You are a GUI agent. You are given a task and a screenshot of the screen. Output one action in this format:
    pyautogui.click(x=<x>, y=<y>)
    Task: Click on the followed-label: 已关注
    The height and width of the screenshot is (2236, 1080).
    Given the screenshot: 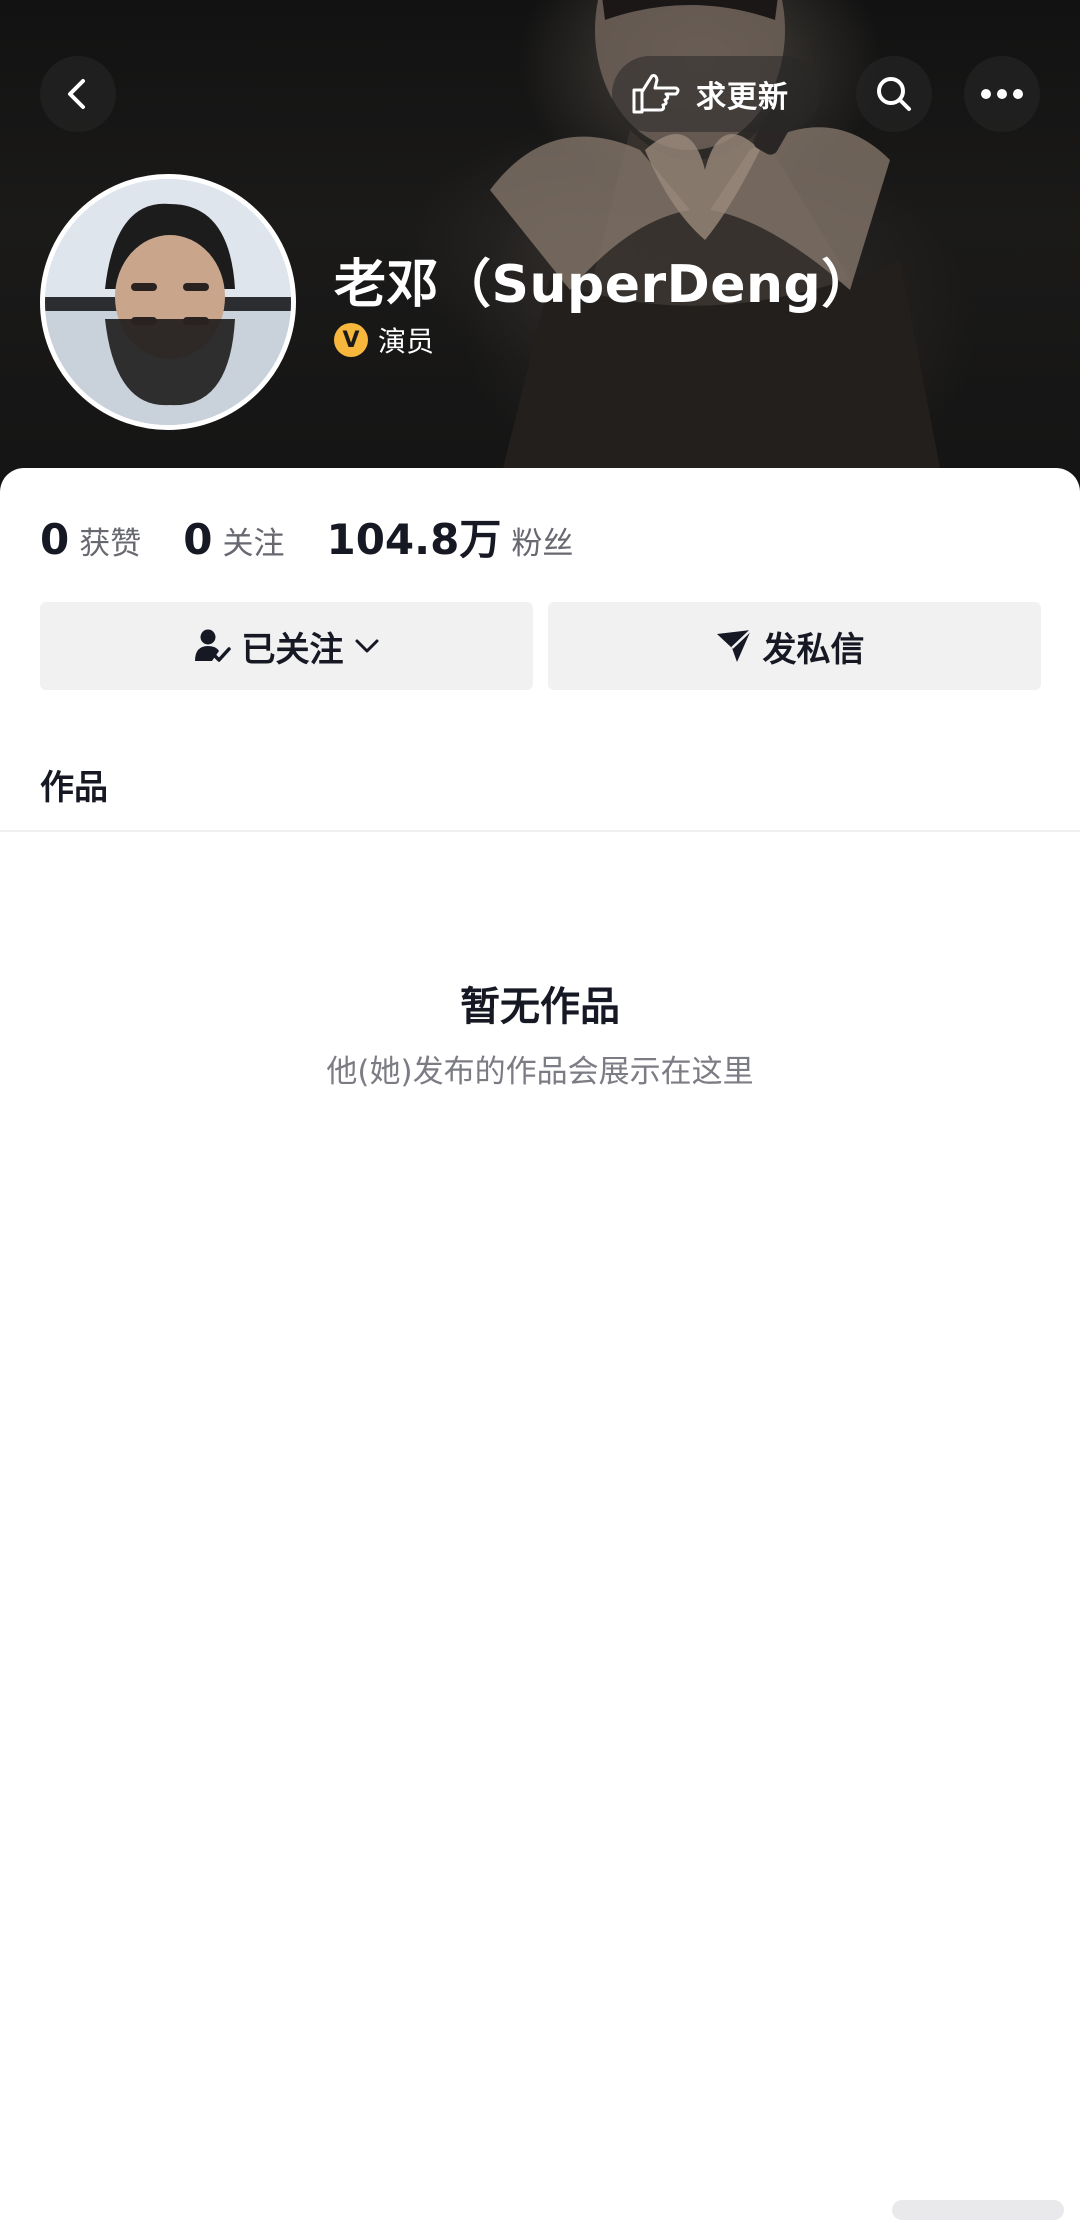 What is the action you would take?
    pyautogui.click(x=292, y=649)
    